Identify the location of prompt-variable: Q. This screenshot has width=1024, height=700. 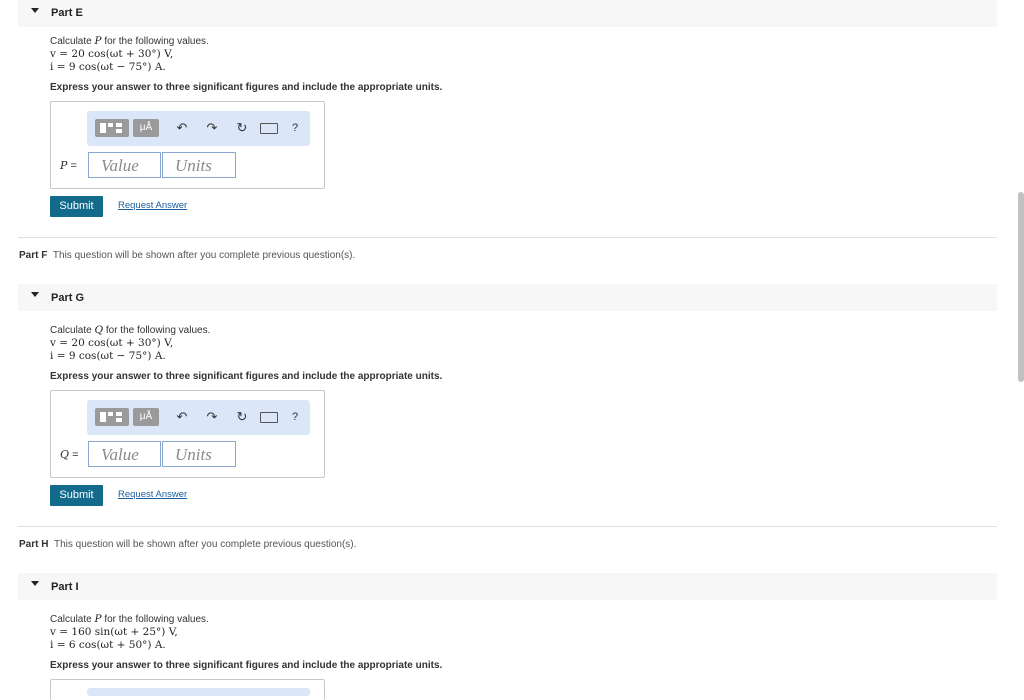
(99, 330).